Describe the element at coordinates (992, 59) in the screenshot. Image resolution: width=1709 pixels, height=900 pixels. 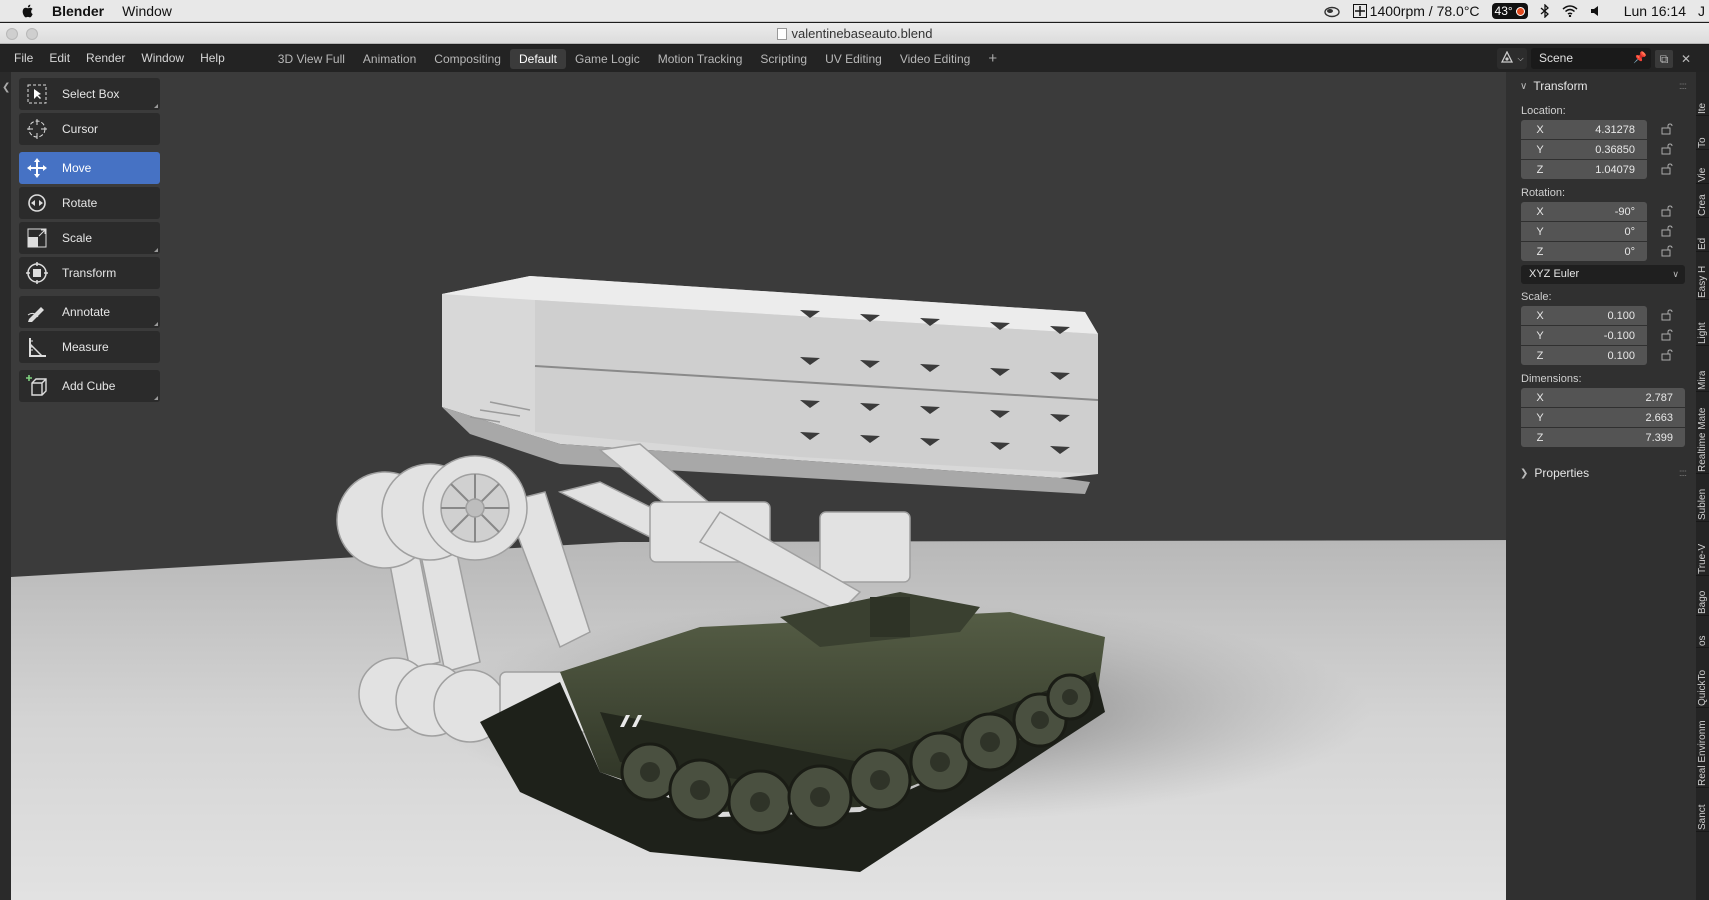
I see `add-workspace-button: +` at that location.